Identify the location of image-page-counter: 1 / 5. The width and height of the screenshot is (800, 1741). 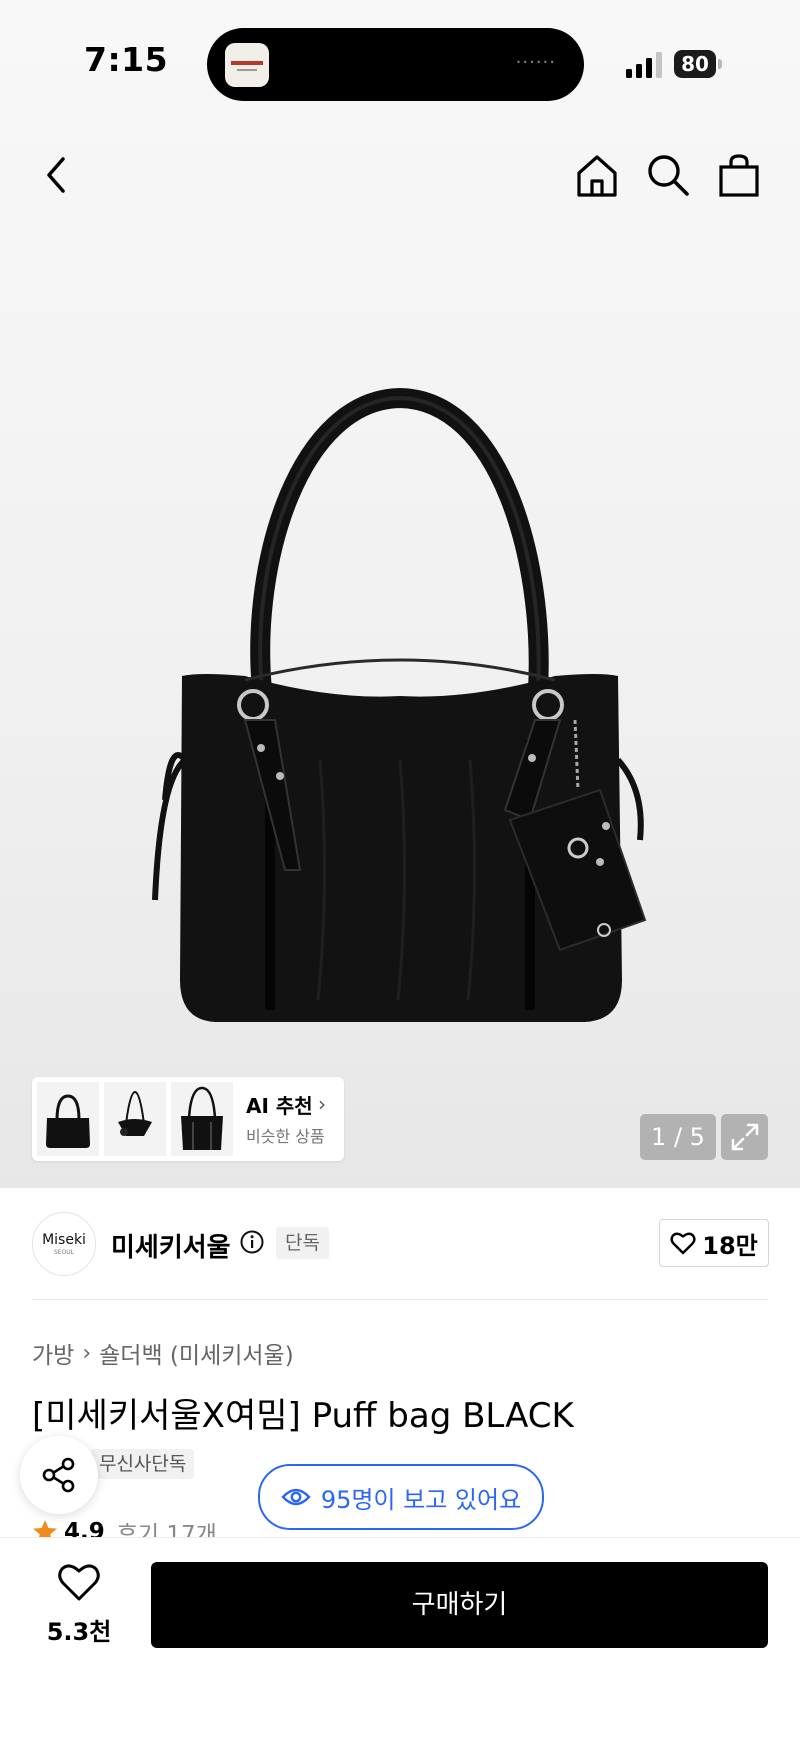
(678, 1137).